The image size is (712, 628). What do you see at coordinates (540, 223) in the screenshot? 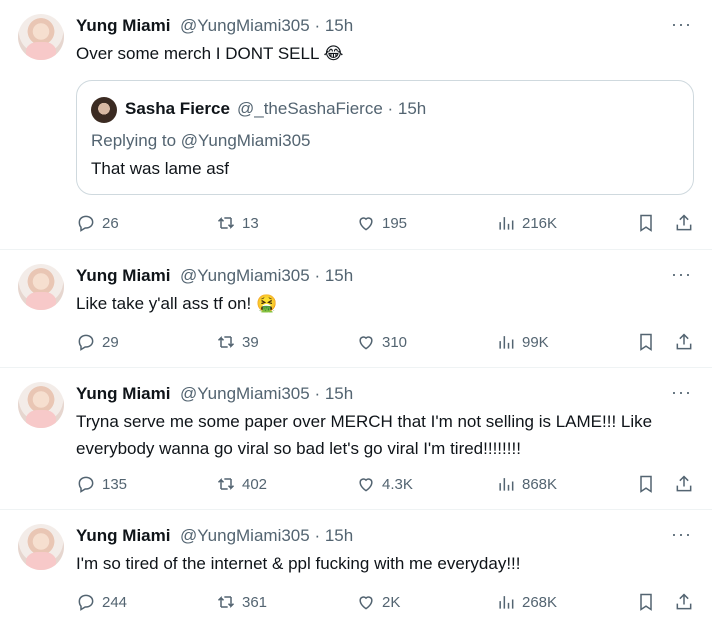
I see `views-count: 216K` at bounding box center [540, 223].